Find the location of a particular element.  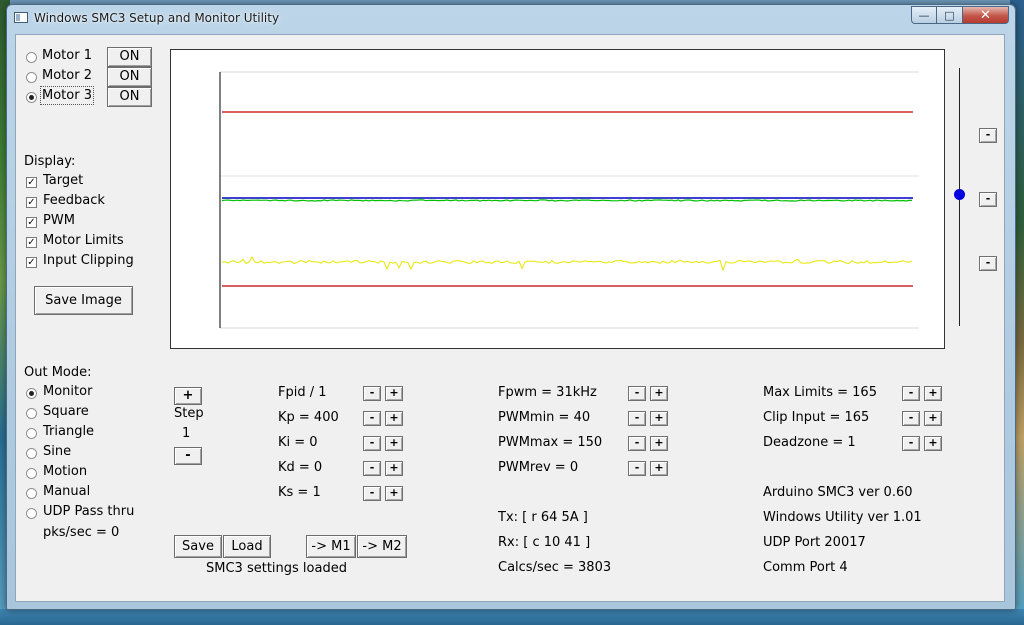

pwm-checkbox: ✓ is located at coordinates (31, 222).